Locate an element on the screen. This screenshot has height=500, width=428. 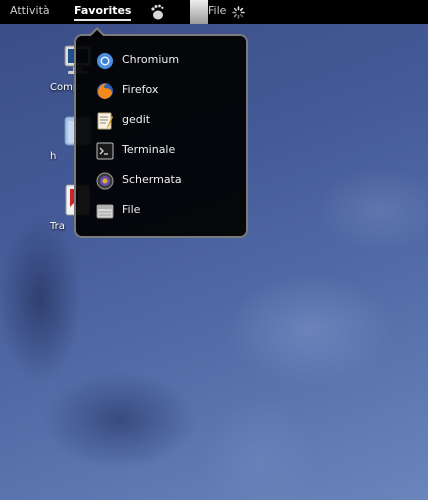
files-icon is located at coordinates (105, 211).